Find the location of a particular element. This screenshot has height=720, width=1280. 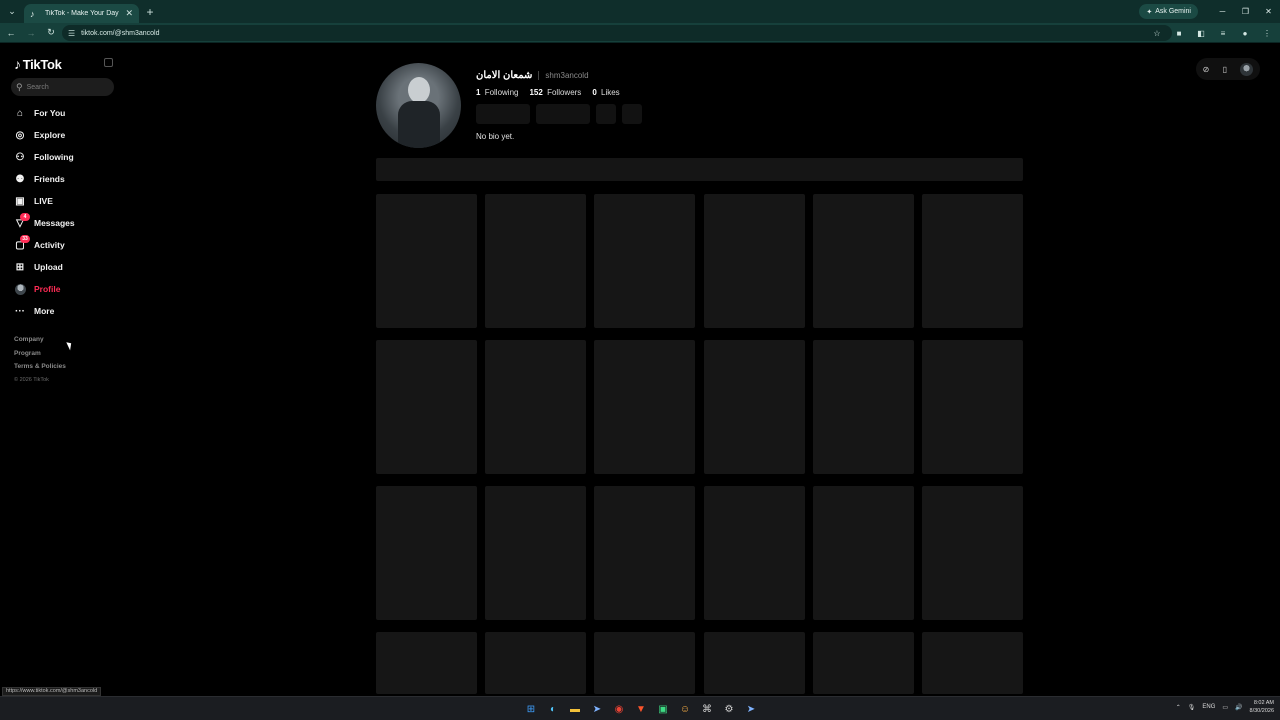

following-stat: 1 Following is located at coordinates (497, 92).